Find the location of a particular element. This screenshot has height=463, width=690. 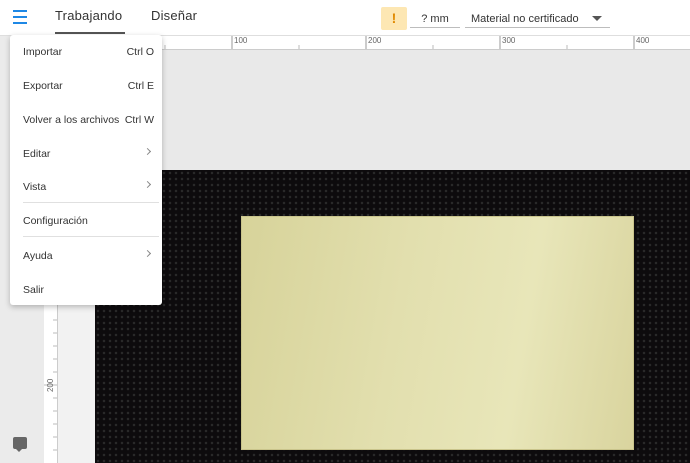

menu-item-export: Exportar Ctrl E is located at coordinates (86, 86).